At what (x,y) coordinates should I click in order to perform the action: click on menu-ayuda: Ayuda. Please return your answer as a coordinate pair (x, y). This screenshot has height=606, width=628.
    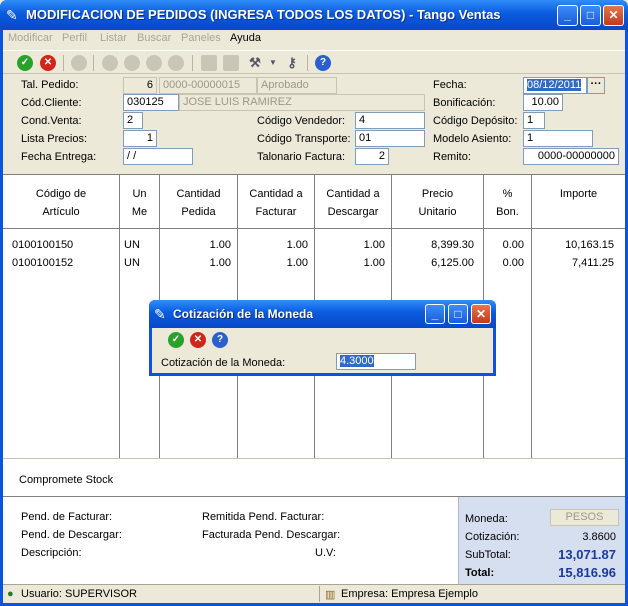
    Looking at the image, I should click on (245, 38).